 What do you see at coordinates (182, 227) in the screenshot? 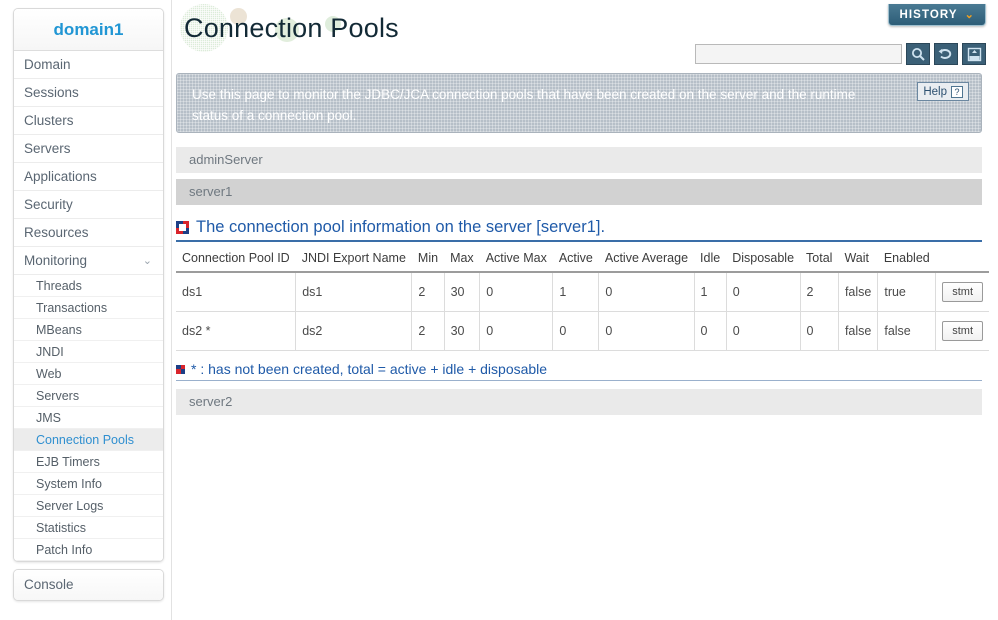
I see `square-marker-icon` at bounding box center [182, 227].